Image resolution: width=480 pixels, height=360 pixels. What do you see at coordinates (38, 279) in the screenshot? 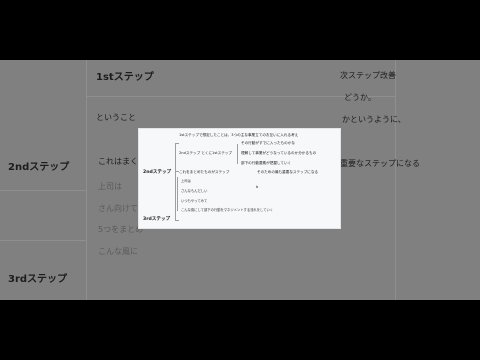
I see `bg-step-label: 3rdステップ` at bounding box center [38, 279].